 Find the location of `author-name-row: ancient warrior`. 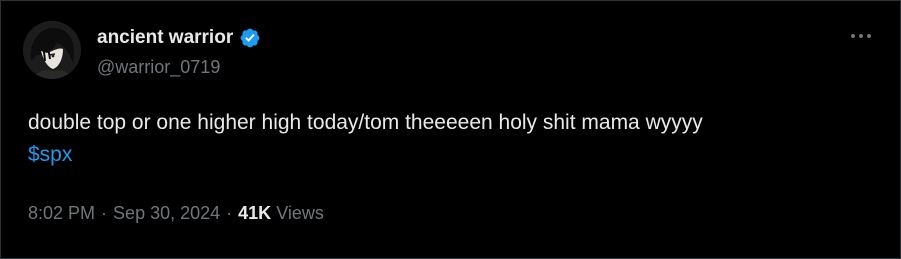

author-name-row: ancient warrior is located at coordinates (179, 38).